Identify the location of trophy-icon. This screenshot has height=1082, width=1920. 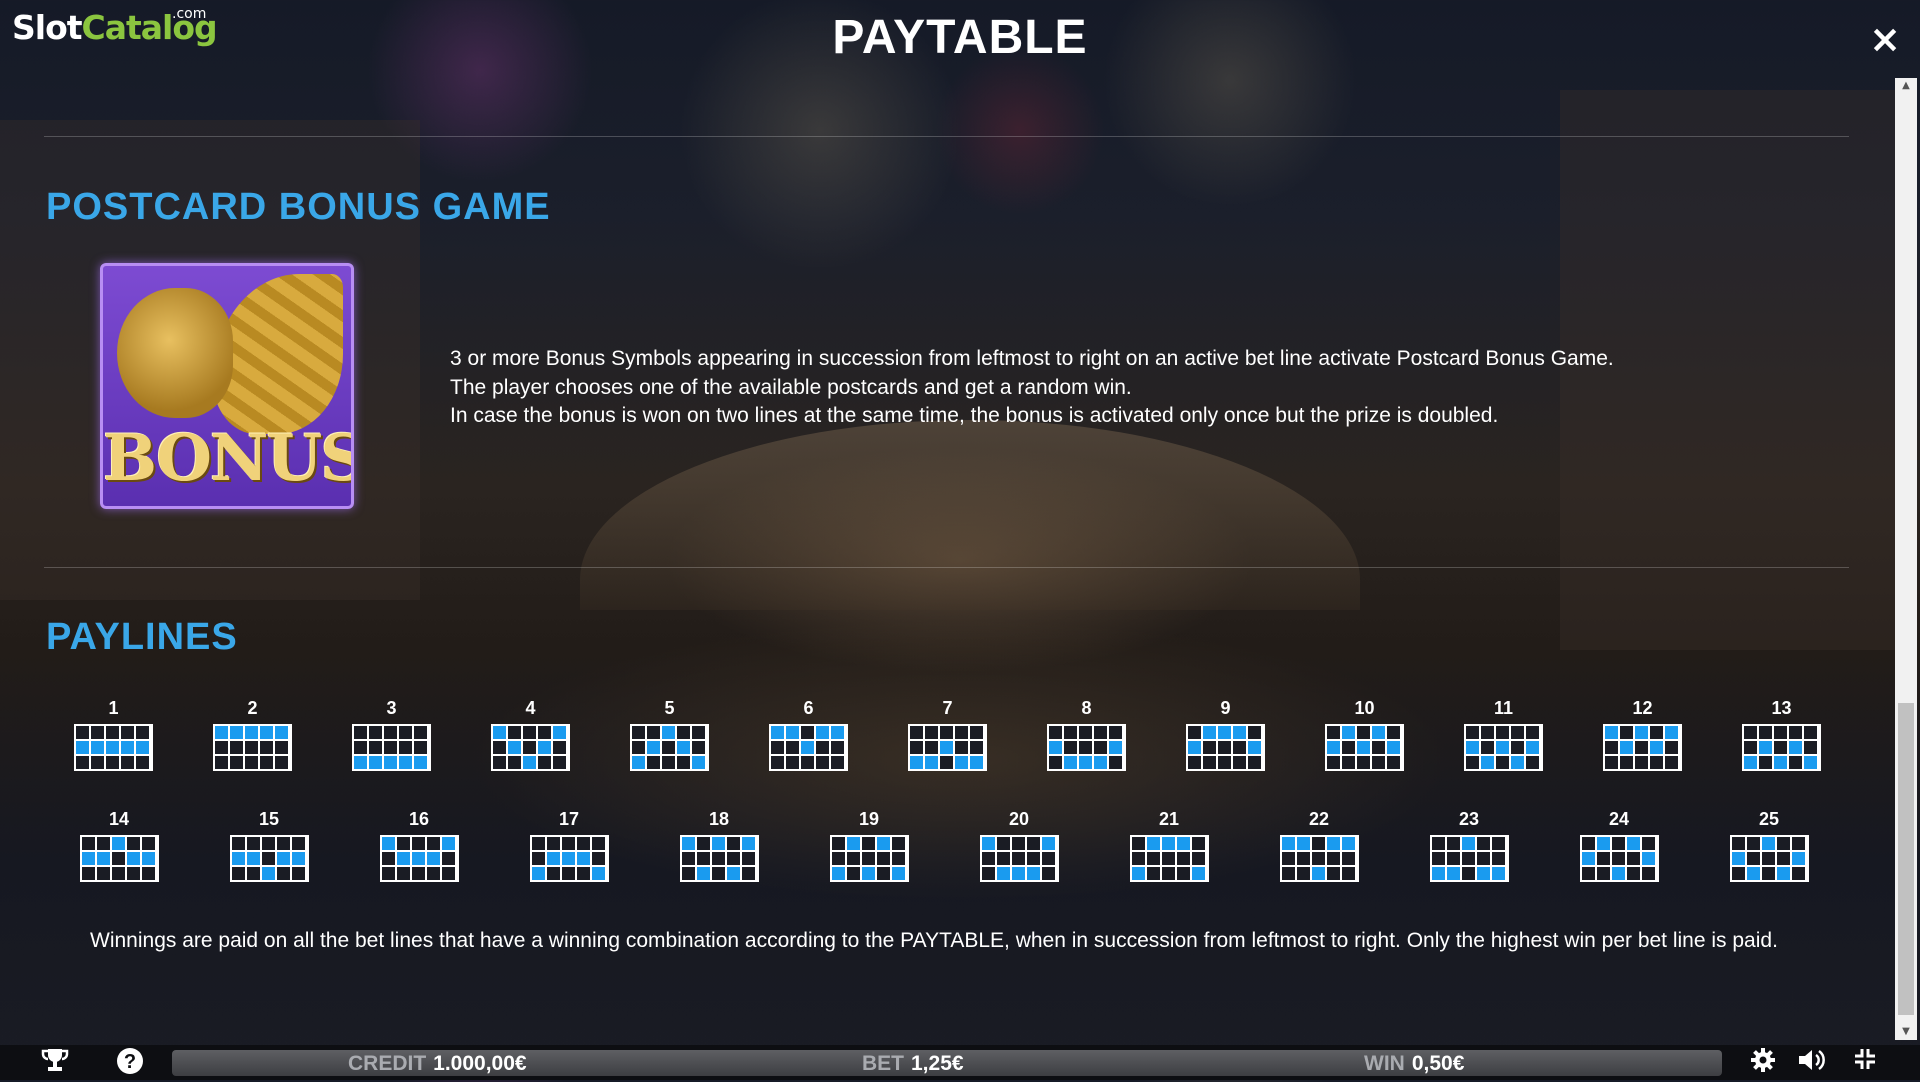
(55, 1062).